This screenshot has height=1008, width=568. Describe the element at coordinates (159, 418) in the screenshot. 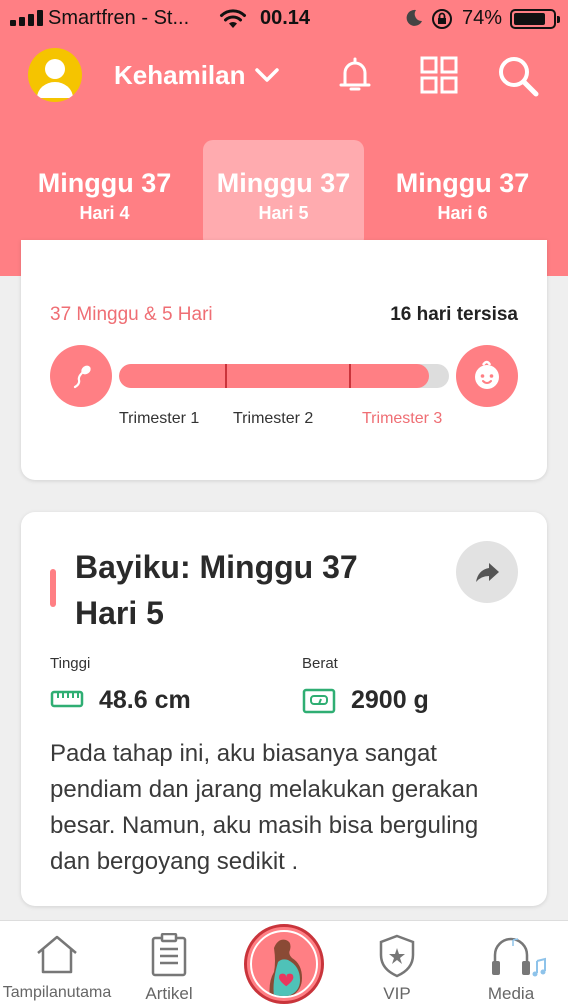

I see `trimester-1-label: Trimester 1` at that location.